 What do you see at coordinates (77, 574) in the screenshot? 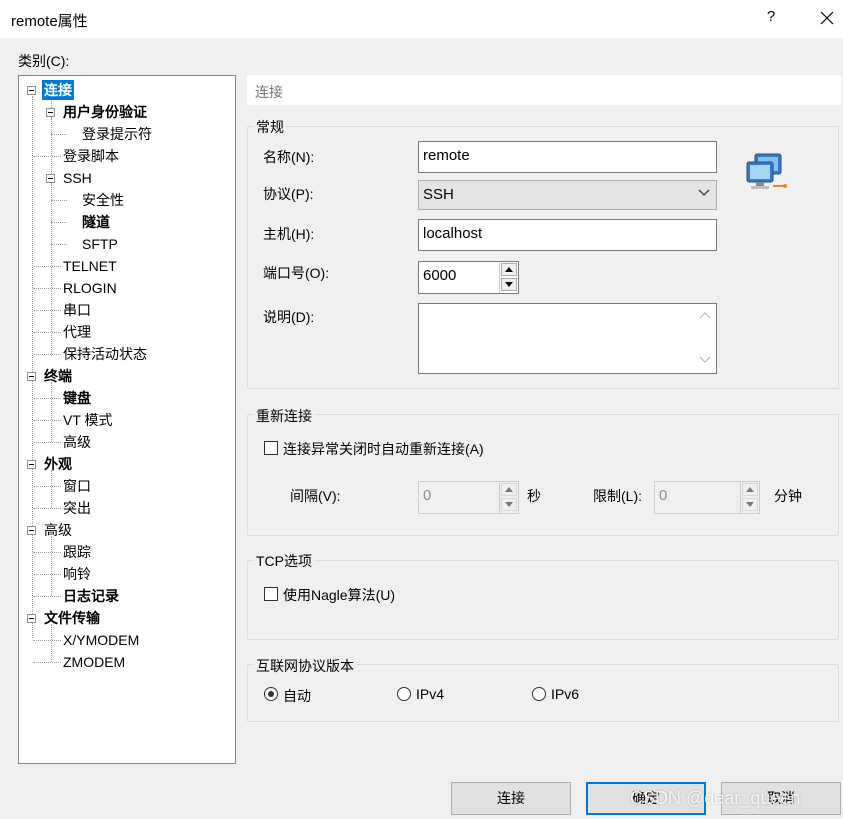
I see `tree-item-bell: 响铃` at bounding box center [77, 574].